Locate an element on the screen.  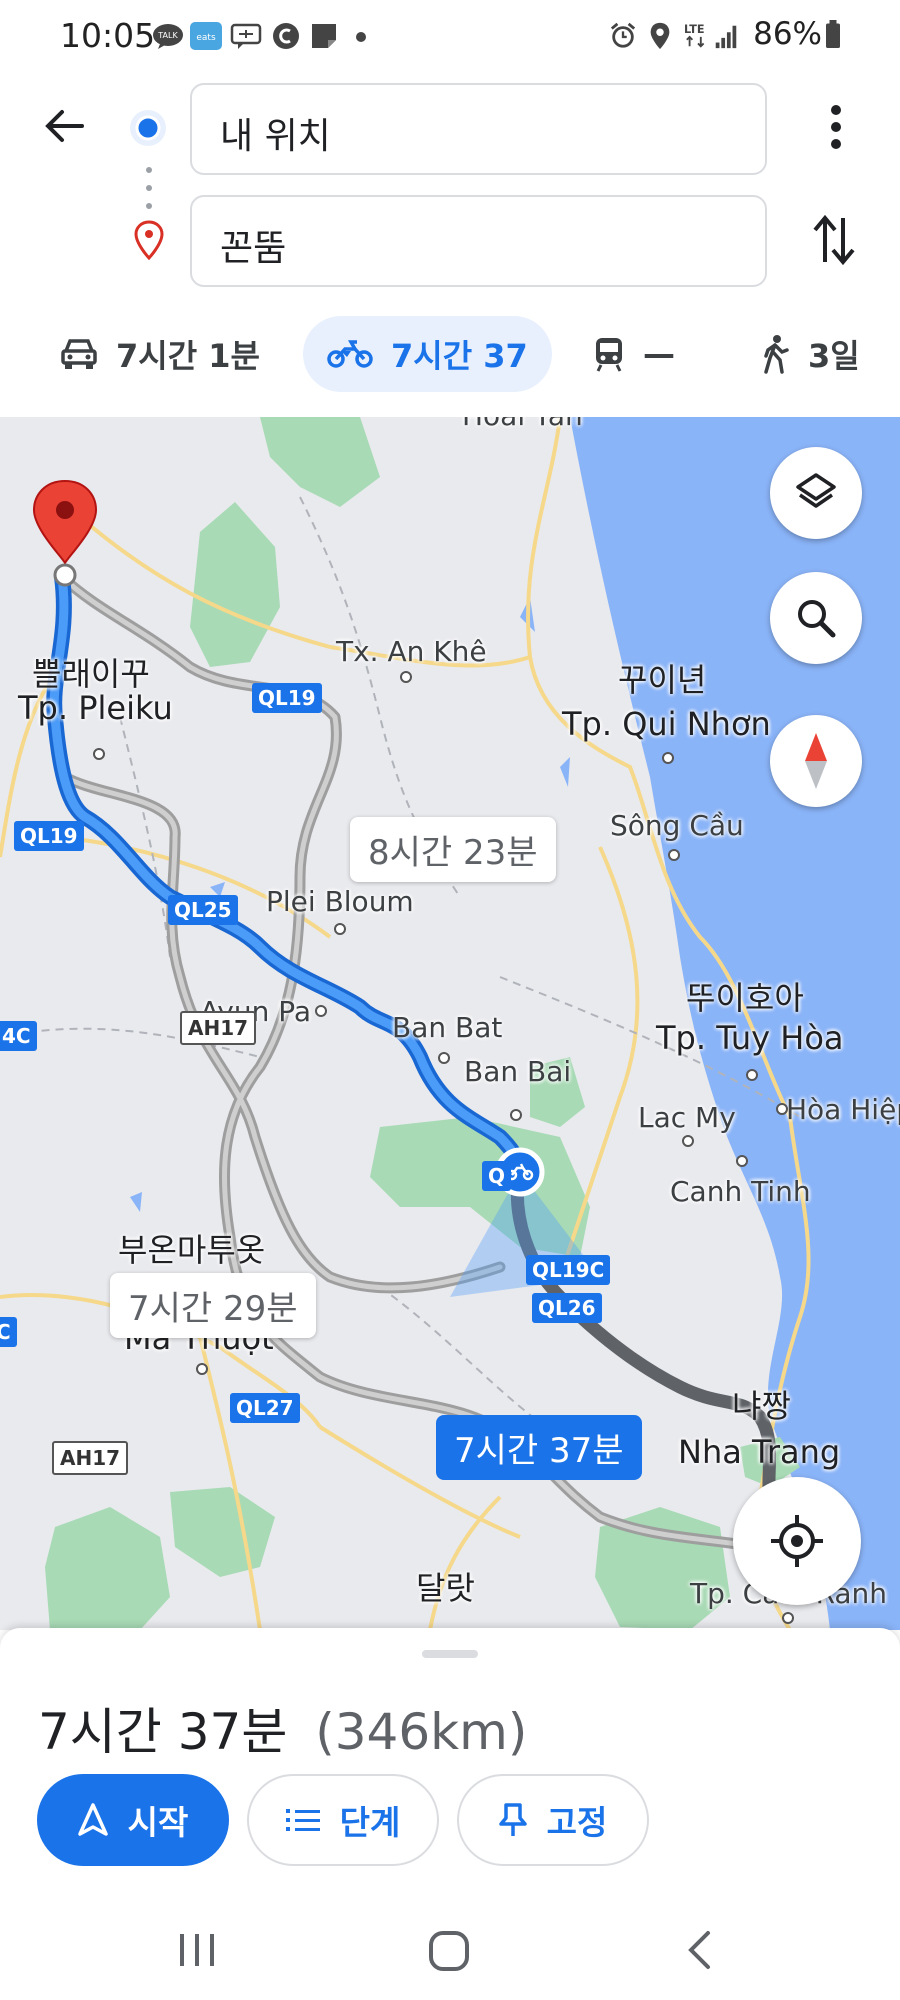
destination-pin-icon is located at coordinates (149, 240).